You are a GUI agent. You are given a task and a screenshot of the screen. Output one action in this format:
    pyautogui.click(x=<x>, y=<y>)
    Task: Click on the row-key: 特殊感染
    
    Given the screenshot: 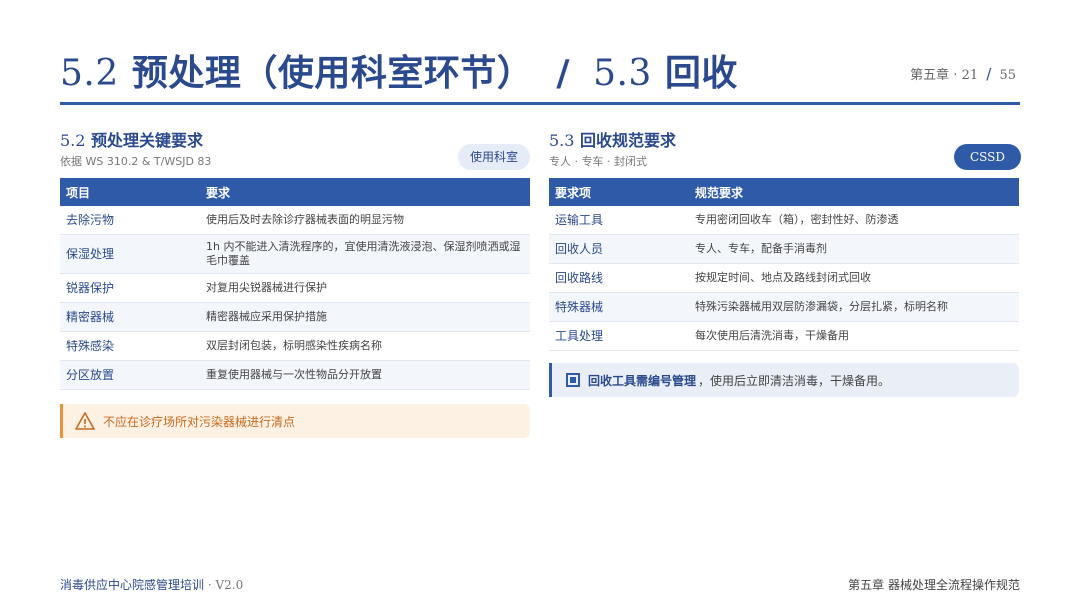 What is the action you would take?
    pyautogui.click(x=130, y=346)
    